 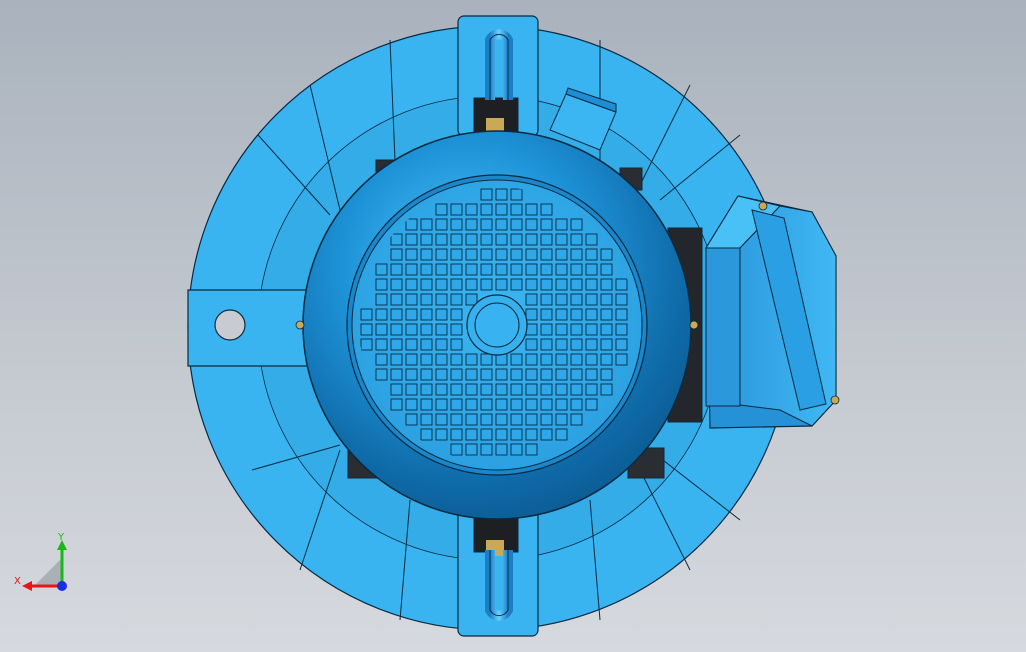 I want to click on top-lifting-lug, so click(x=498, y=76).